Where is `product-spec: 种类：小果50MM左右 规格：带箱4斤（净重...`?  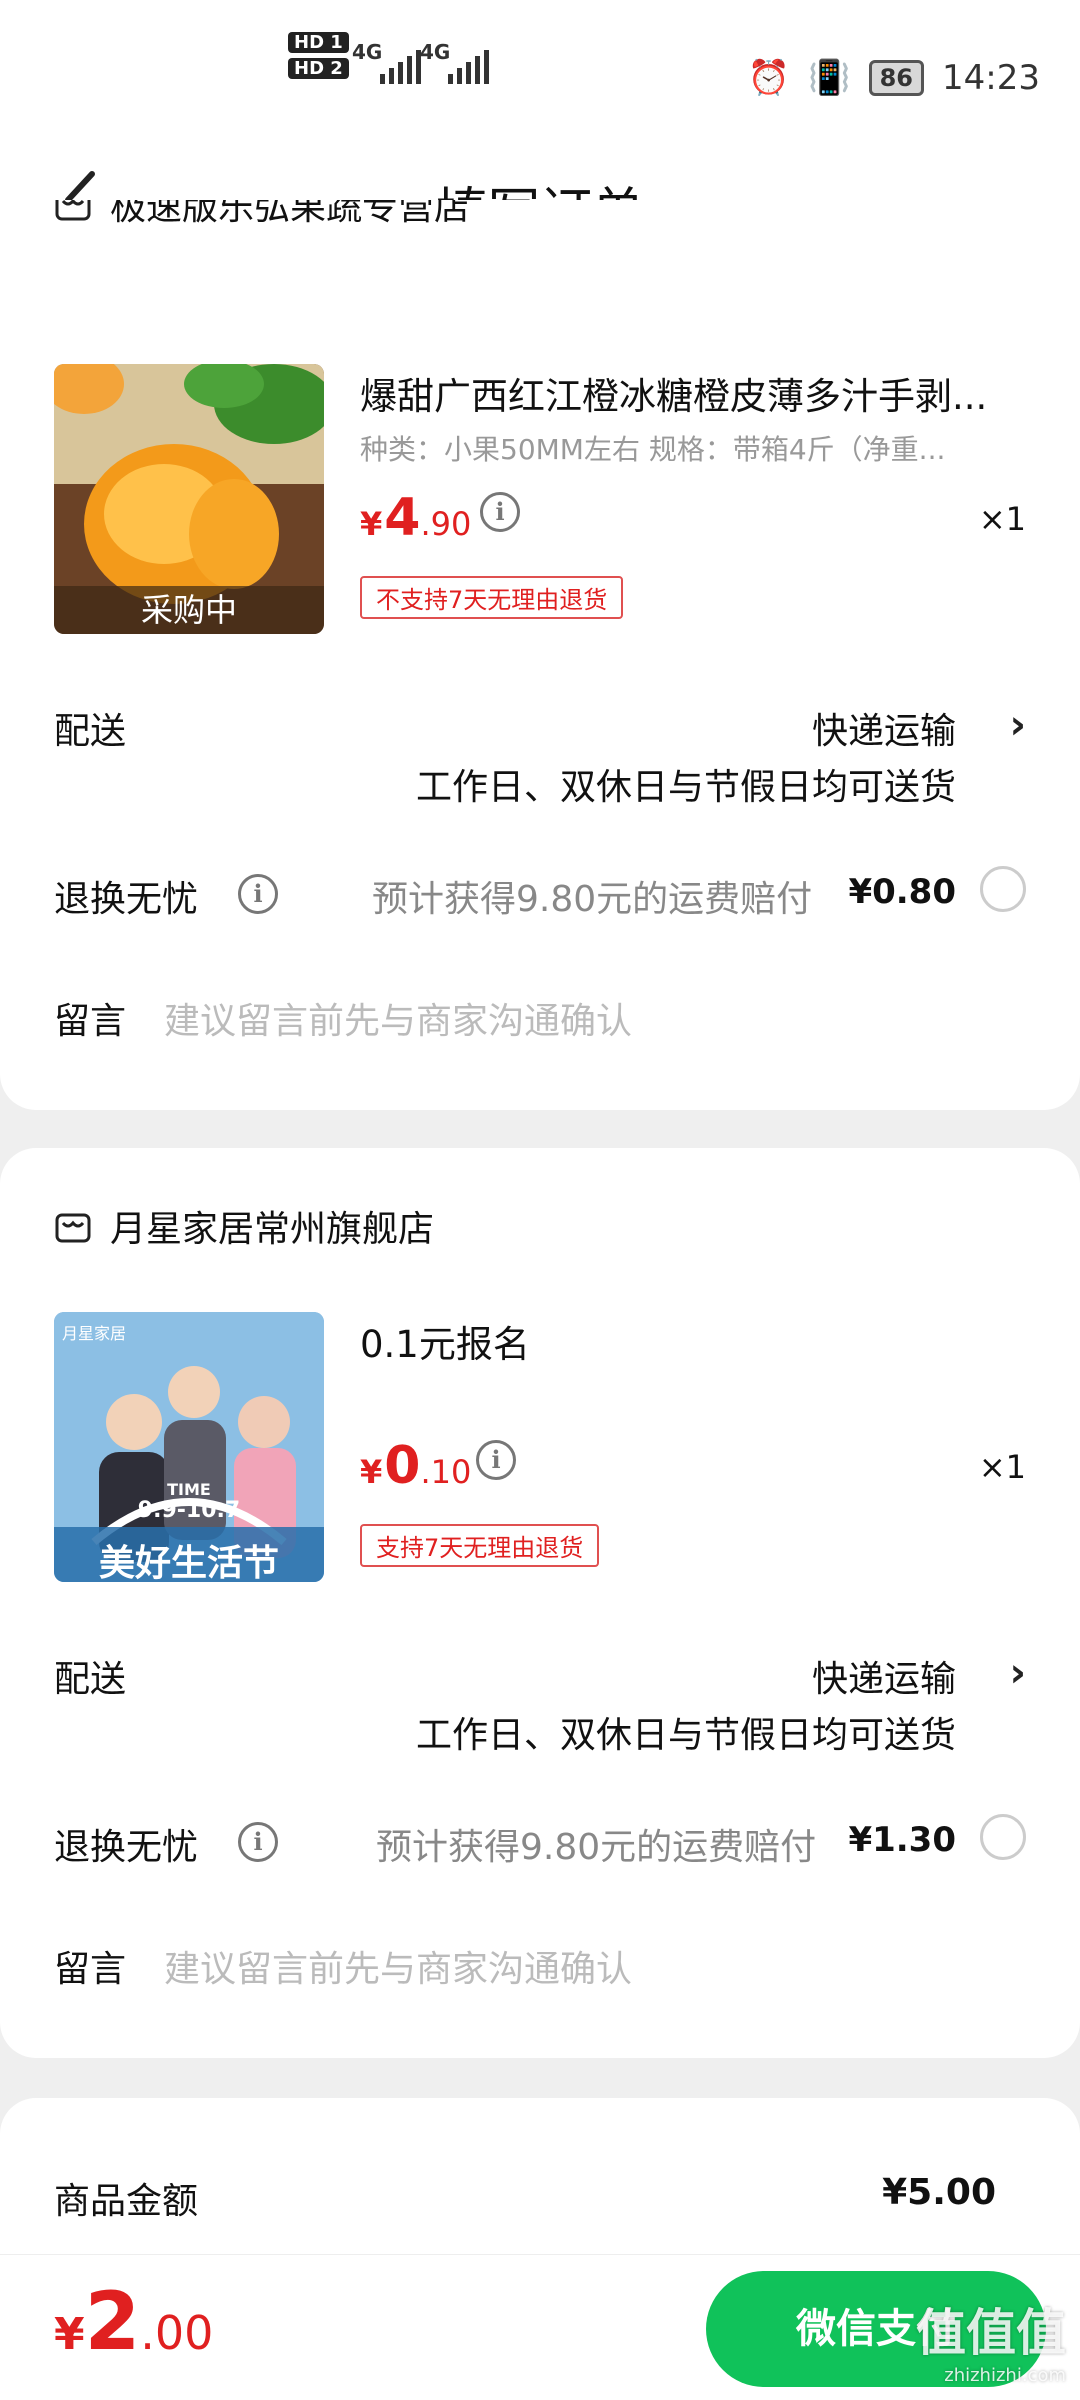
product-spec: 种类：小果50MM左右 规格：带箱4斤（净重... is located at coordinates (675, 448).